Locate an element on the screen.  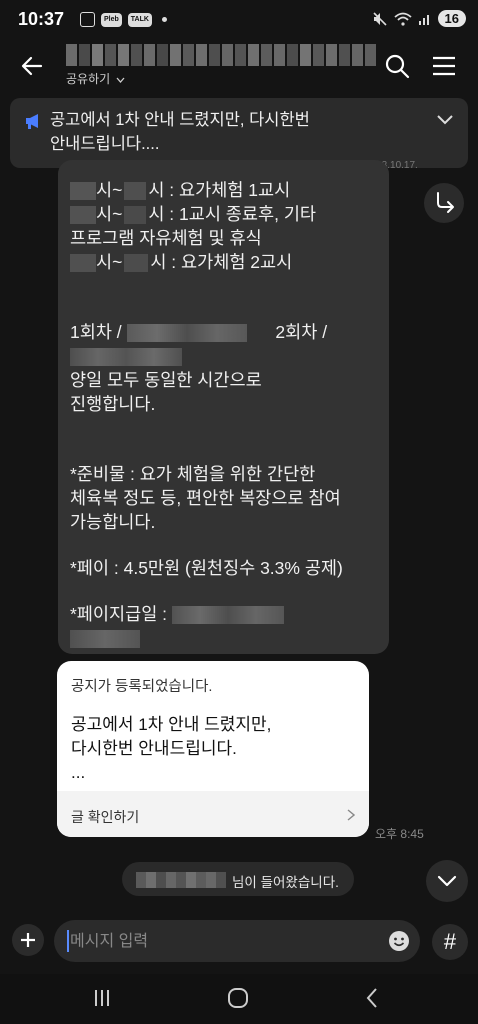
pay-date-line: *페이지급일 : is located at coordinates (177, 614).